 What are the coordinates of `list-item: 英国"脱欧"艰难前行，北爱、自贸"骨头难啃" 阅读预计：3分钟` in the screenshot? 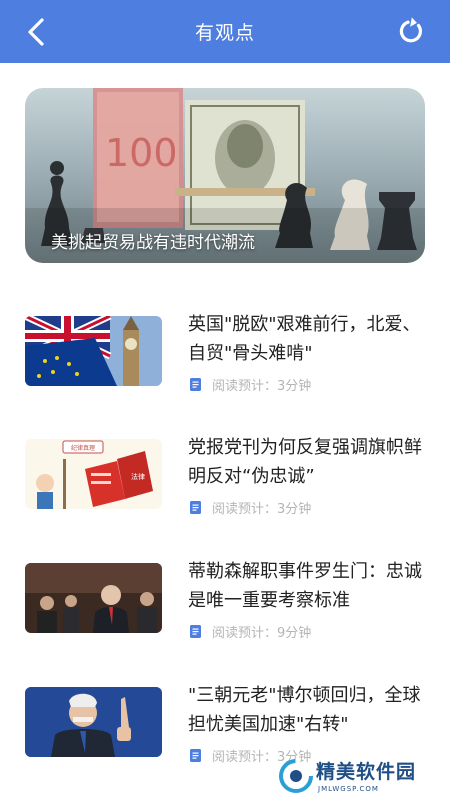 It's located at (225, 365).